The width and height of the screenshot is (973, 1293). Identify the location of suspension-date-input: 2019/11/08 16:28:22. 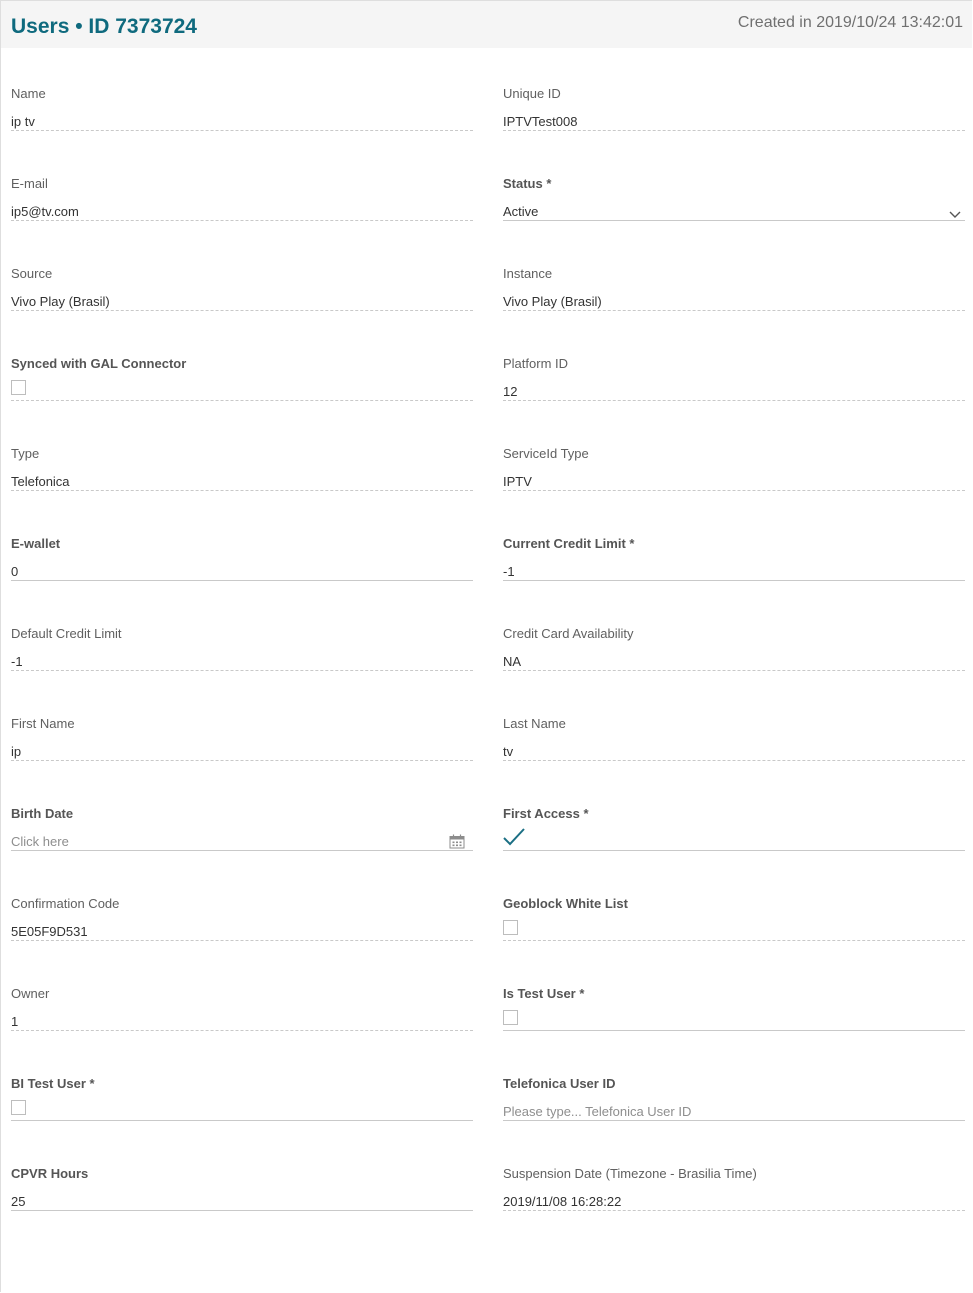
(562, 1201).